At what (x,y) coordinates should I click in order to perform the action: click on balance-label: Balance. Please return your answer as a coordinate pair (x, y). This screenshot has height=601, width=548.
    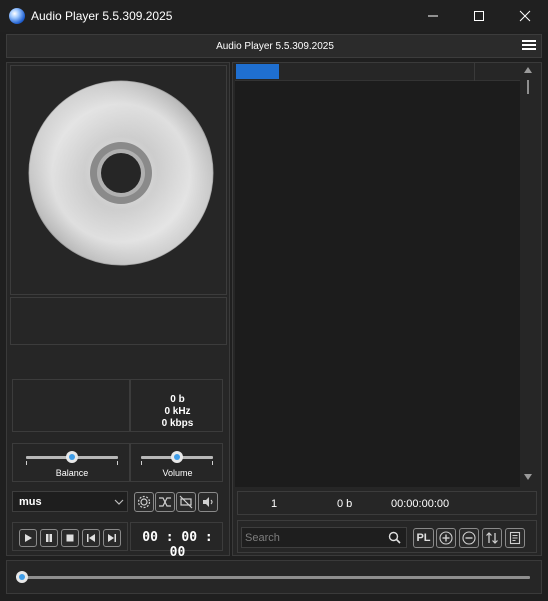
    Looking at the image, I should click on (72, 473).